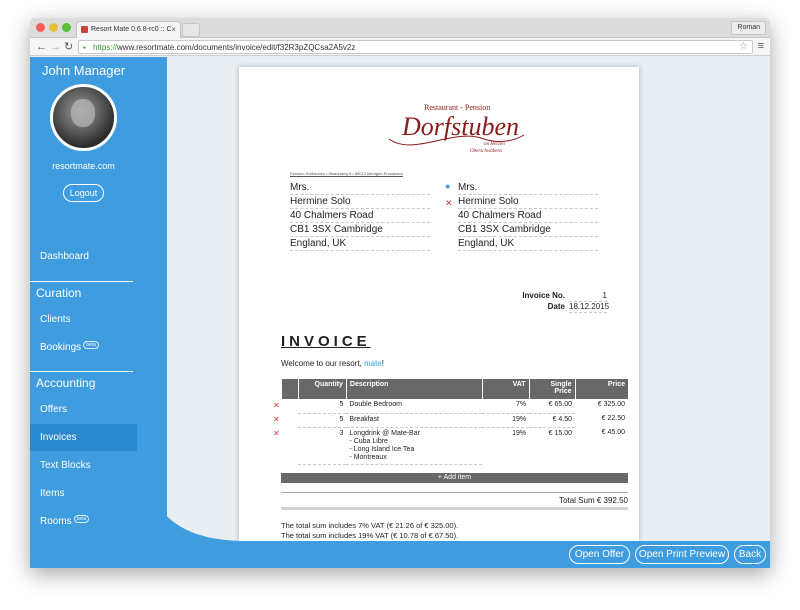 The width and height of the screenshot is (800, 610). I want to click on sidebar-item-items: Items, so click(52, 493).